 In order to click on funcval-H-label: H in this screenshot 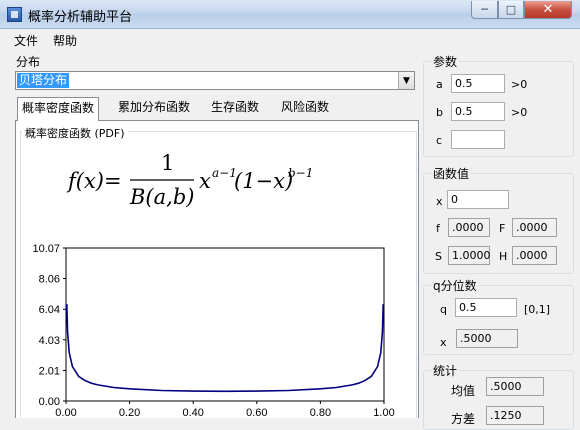, I will do `click(503, 256)`.